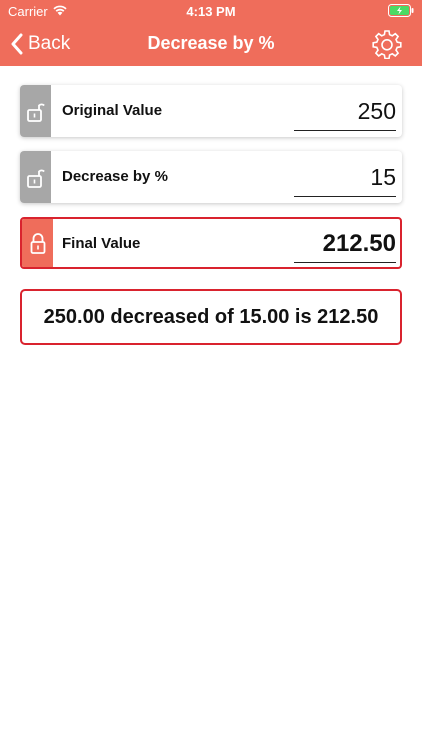 The image size is (422, 750). What do you see at coordinates (115, 176) in the screenshot?
I see `decrease-percent-label: Decrease by %` at bounding box center [115, 176].